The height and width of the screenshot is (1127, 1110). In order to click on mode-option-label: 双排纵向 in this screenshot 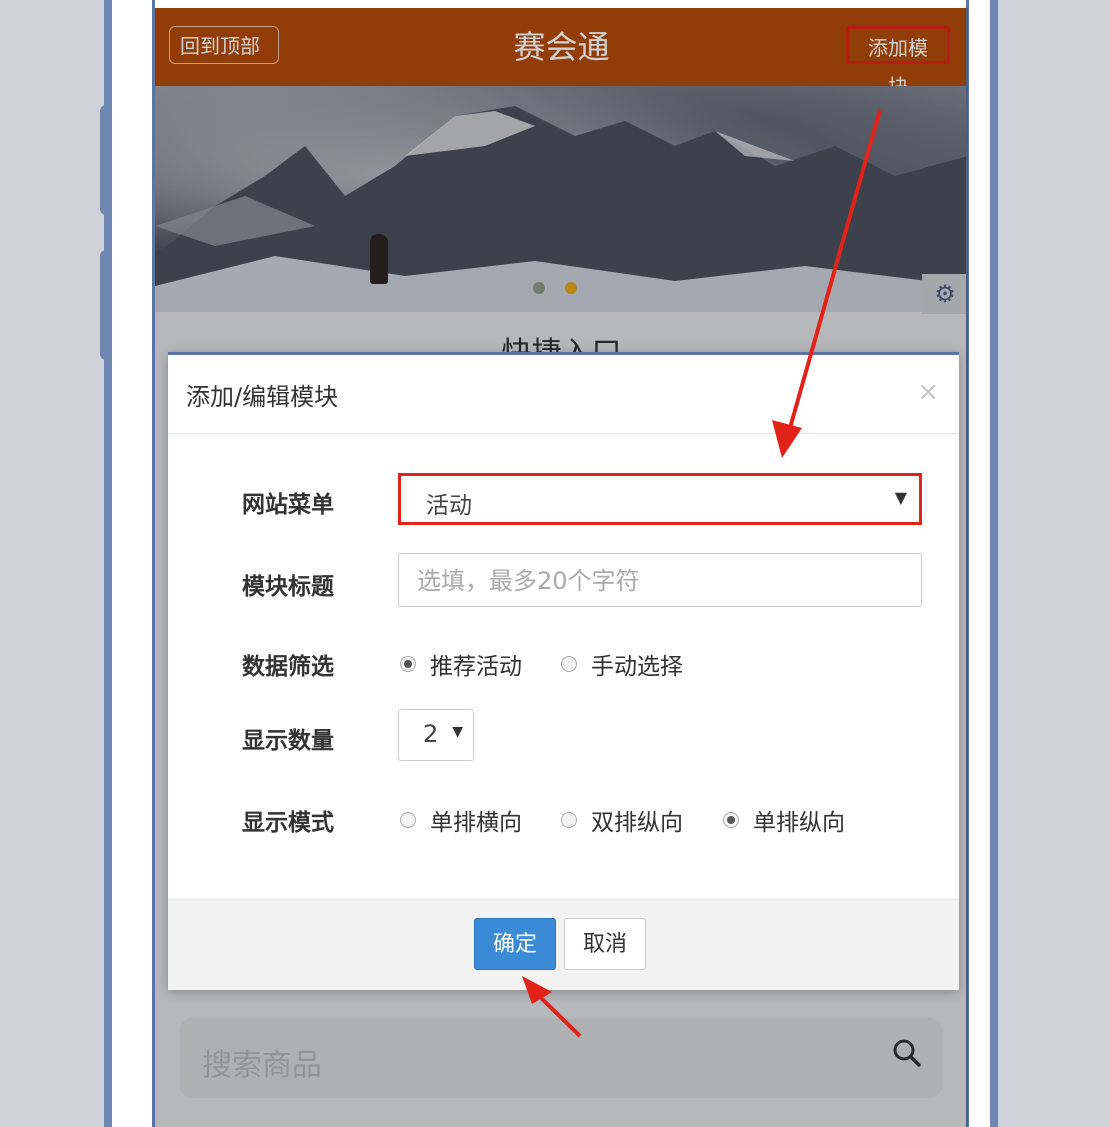, I will do `click(637, 823)`.